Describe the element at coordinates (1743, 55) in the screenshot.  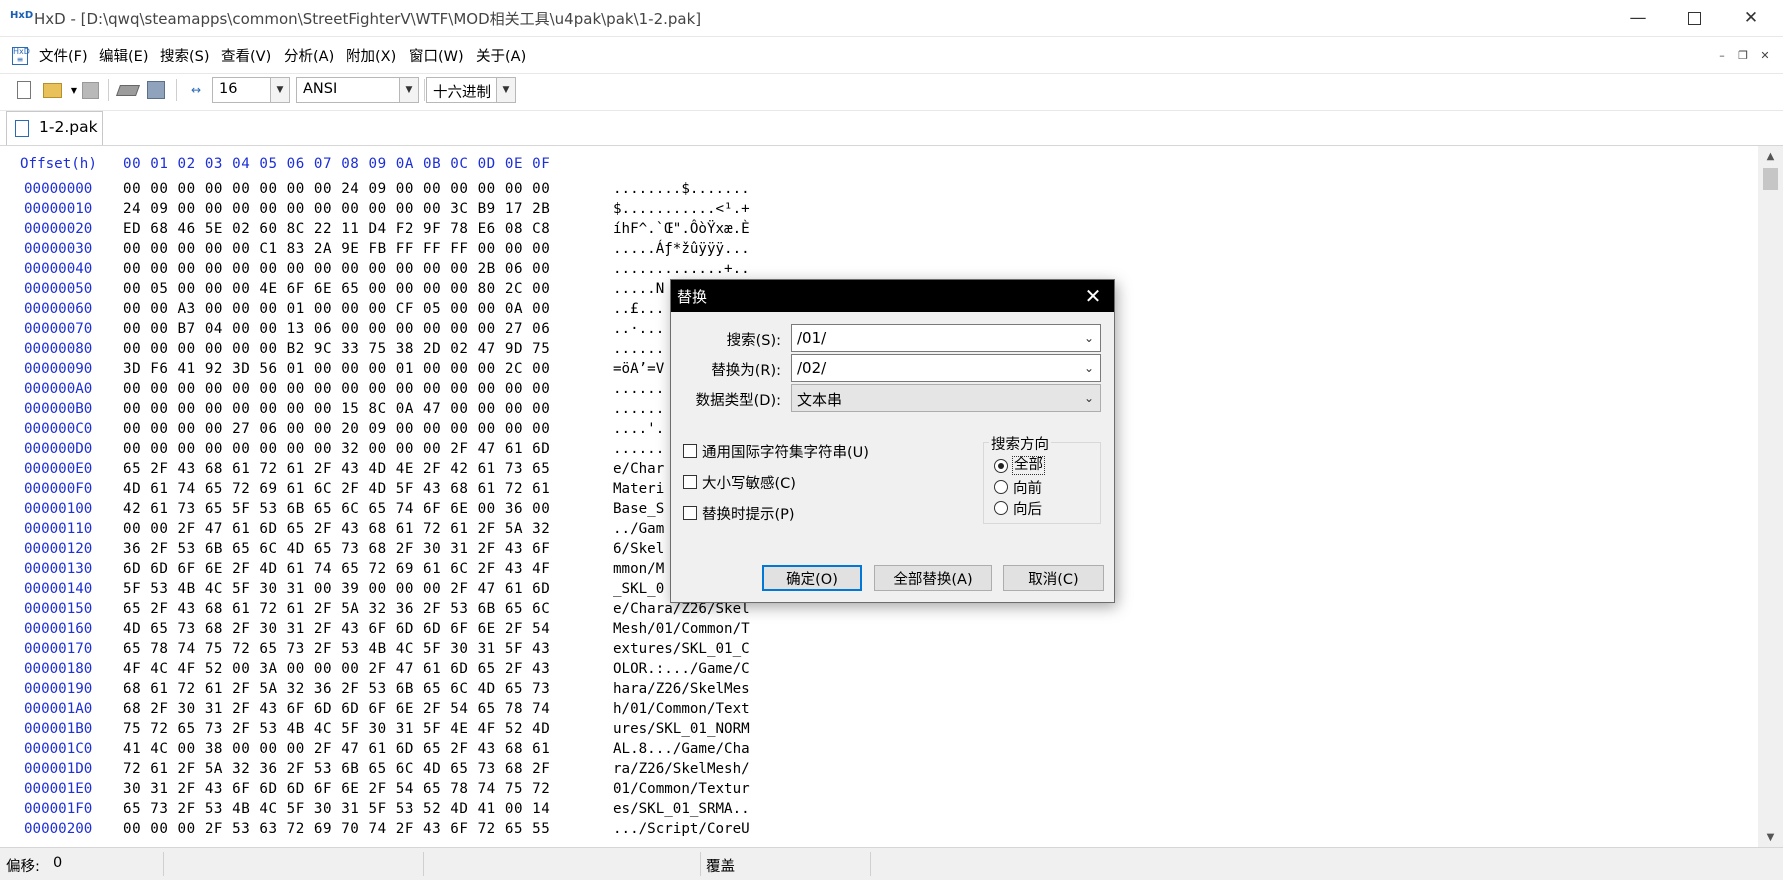
I see `mdi-restore-button: ❐` at that location.